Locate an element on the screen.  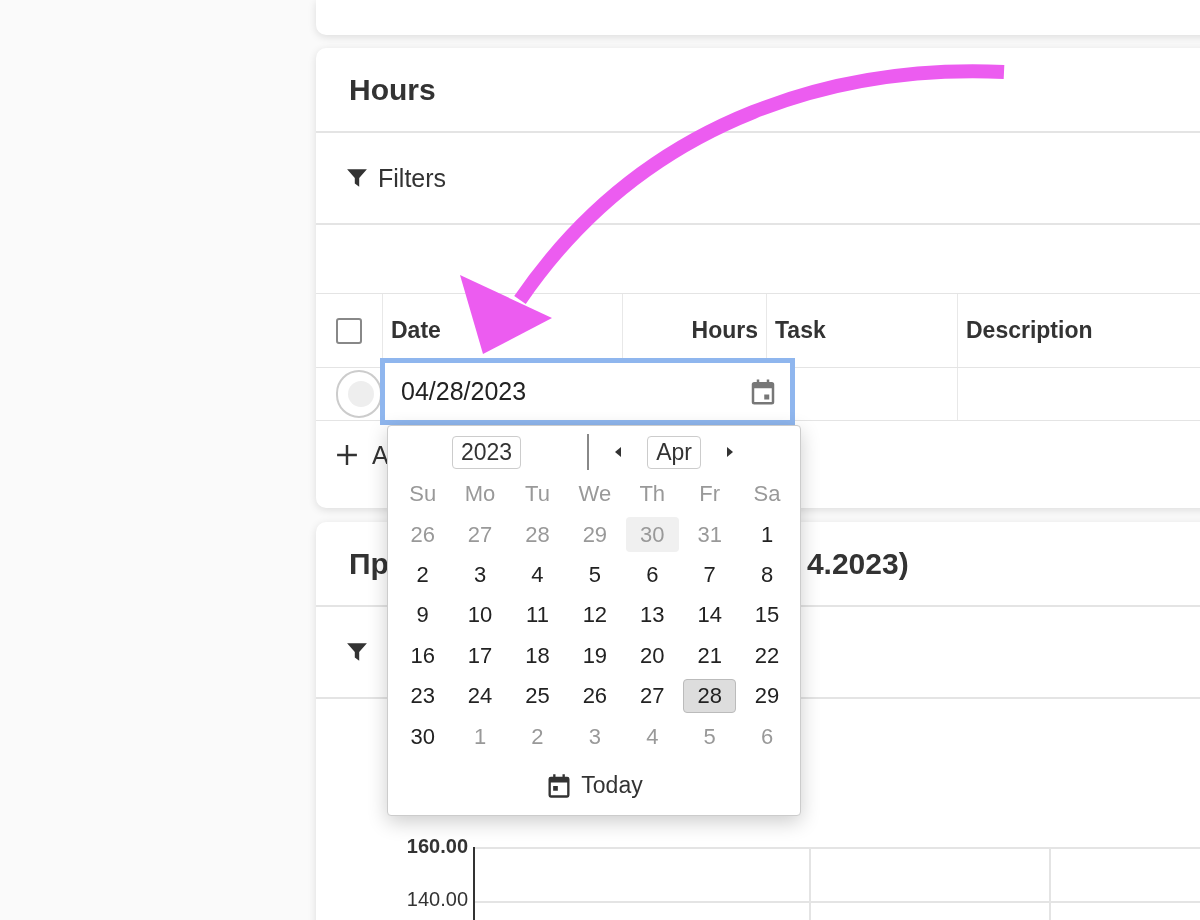
calendar-day: 29 is located at coordinates (767, 696).